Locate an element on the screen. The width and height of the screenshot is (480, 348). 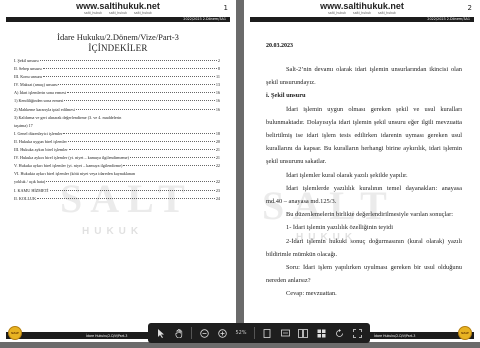
zoom-out-icon is located at coordinates (204, 333).